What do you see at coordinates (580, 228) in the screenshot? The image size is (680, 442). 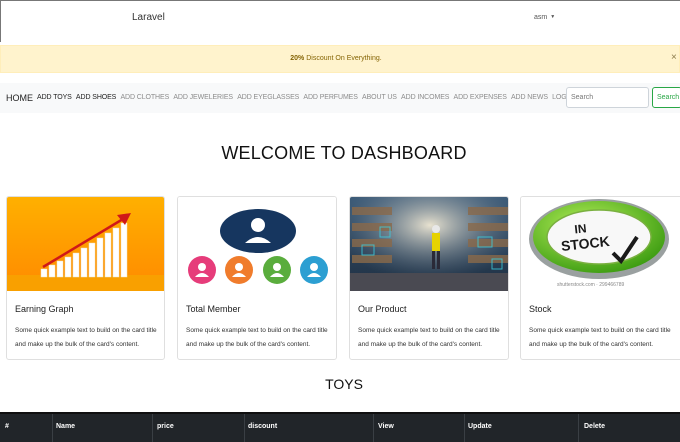 I see `svg-text: IN` at bounding box center [580, 228].